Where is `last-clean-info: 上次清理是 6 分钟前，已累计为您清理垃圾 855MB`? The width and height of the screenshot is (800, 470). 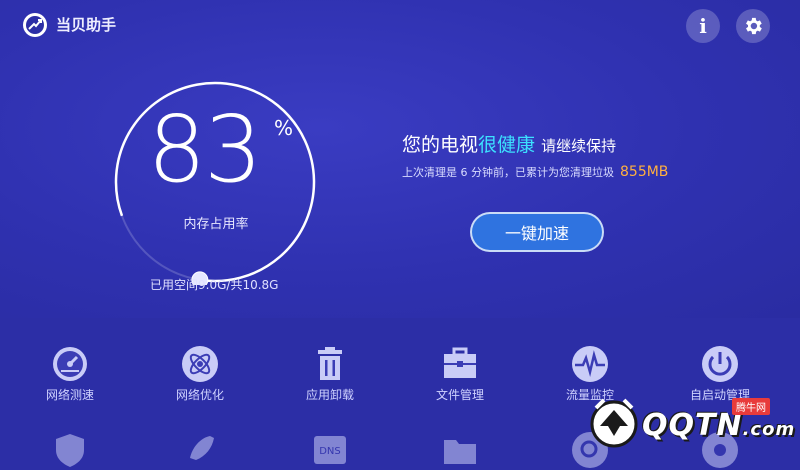 last-clean-info: 上次清理是 6 分钟前，已累计为您清理垃圾 855MB is located at coordinates (535, 172).